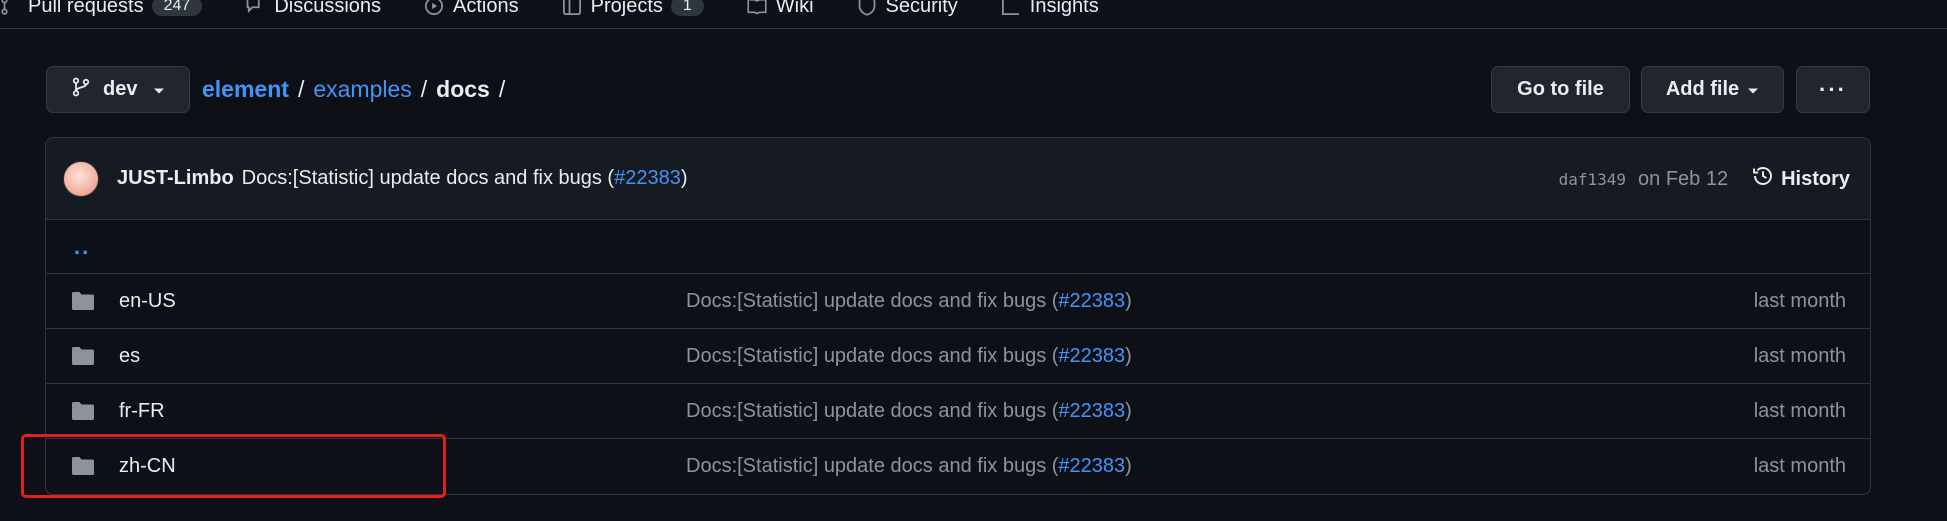  What do you see at coordinates (647, 178) in the screenshot?
I see `commit-pr-link: #22383` at bounding box center [647, 178].